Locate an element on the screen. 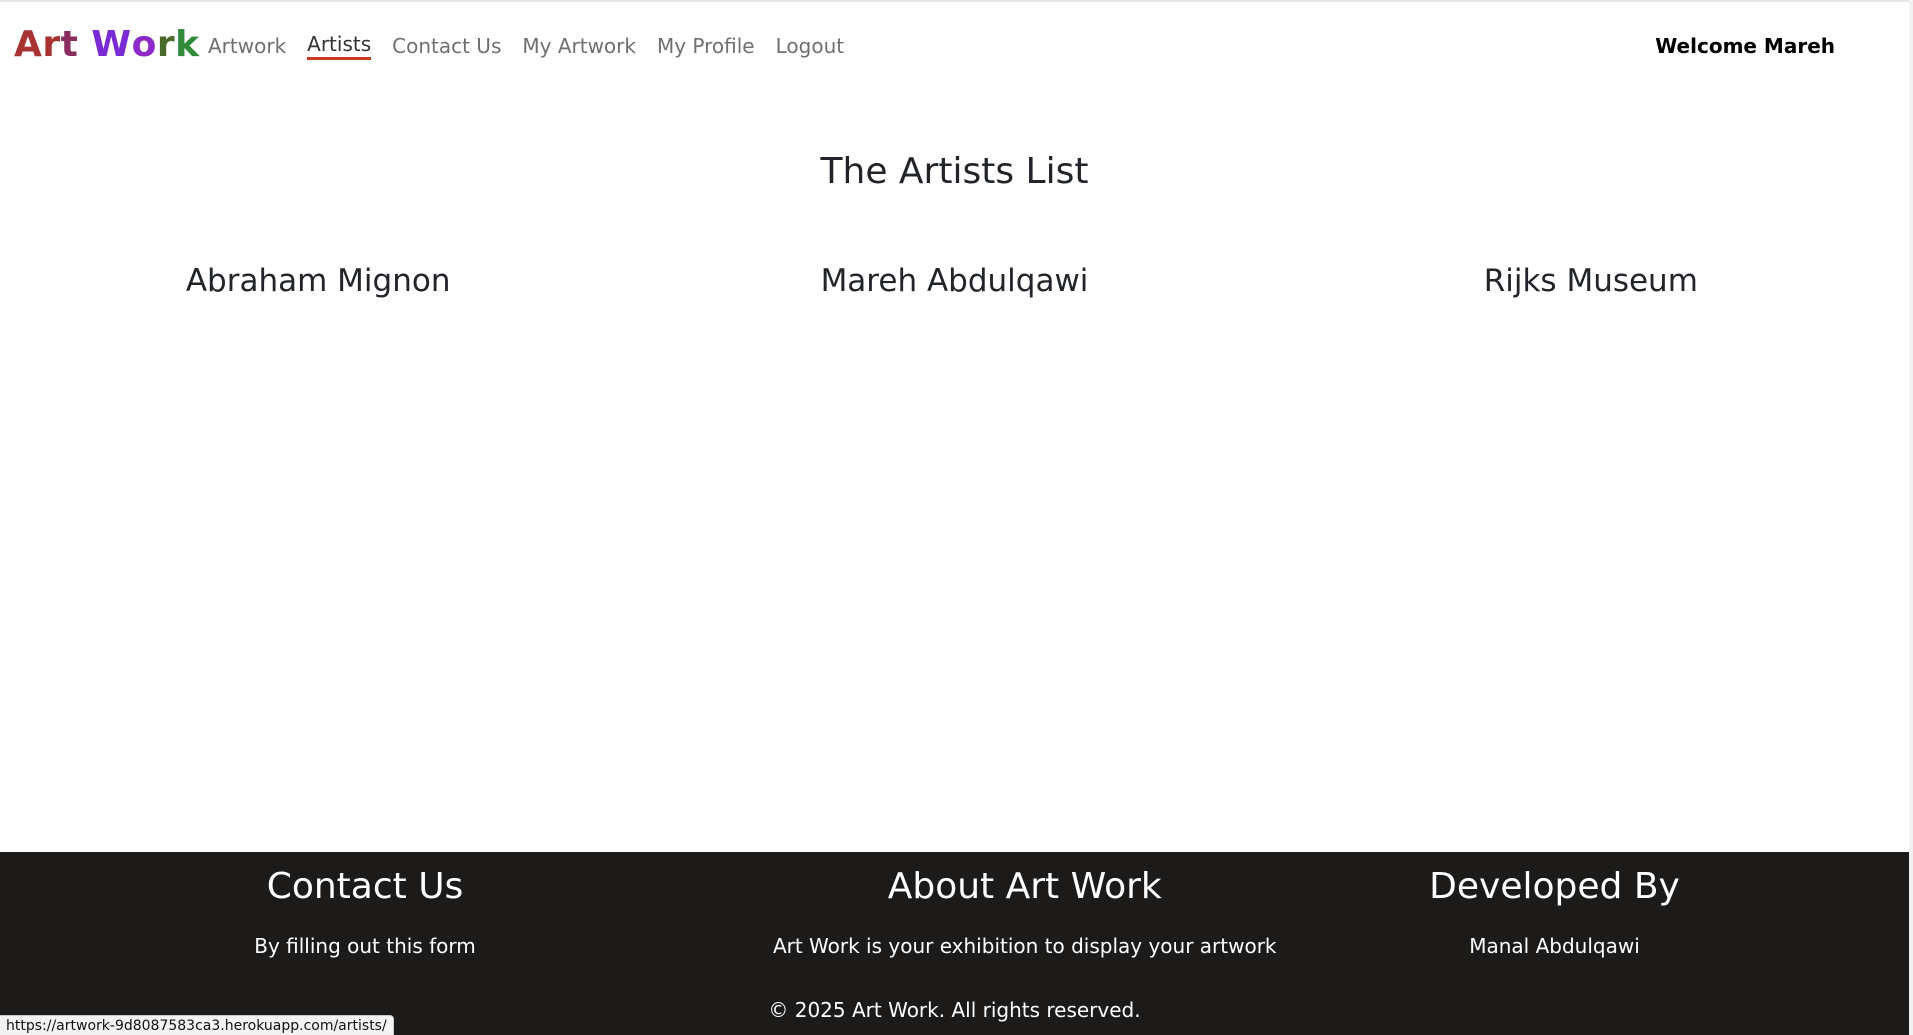 The width and height of the screenshot is (1913, 1035). nav-item-my-artwork: My Artwork is located at coordinates (579, 46).